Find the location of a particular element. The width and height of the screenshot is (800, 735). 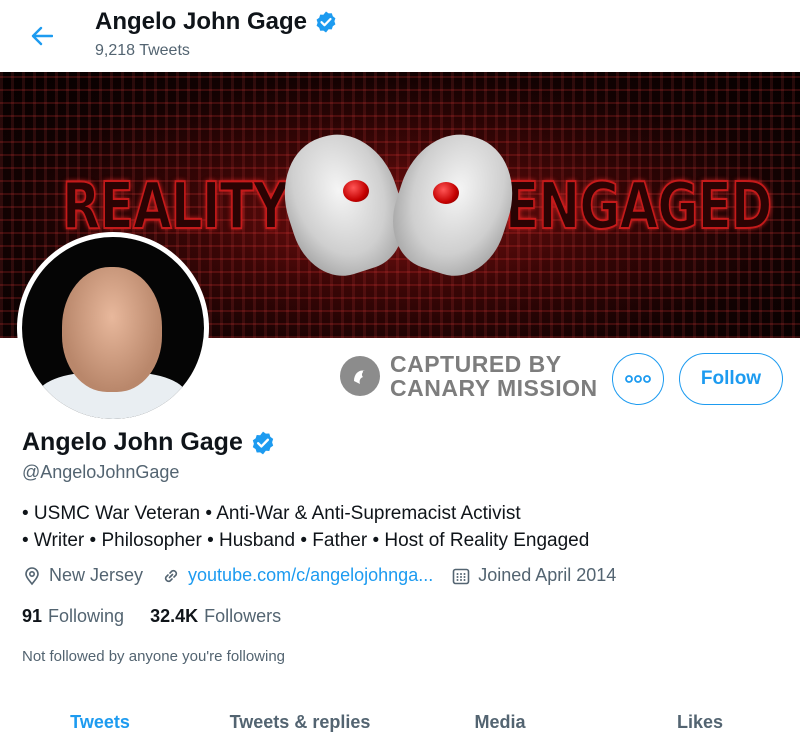

watermark-line1: CAPTURED BY is located at coordinates (476, 364).